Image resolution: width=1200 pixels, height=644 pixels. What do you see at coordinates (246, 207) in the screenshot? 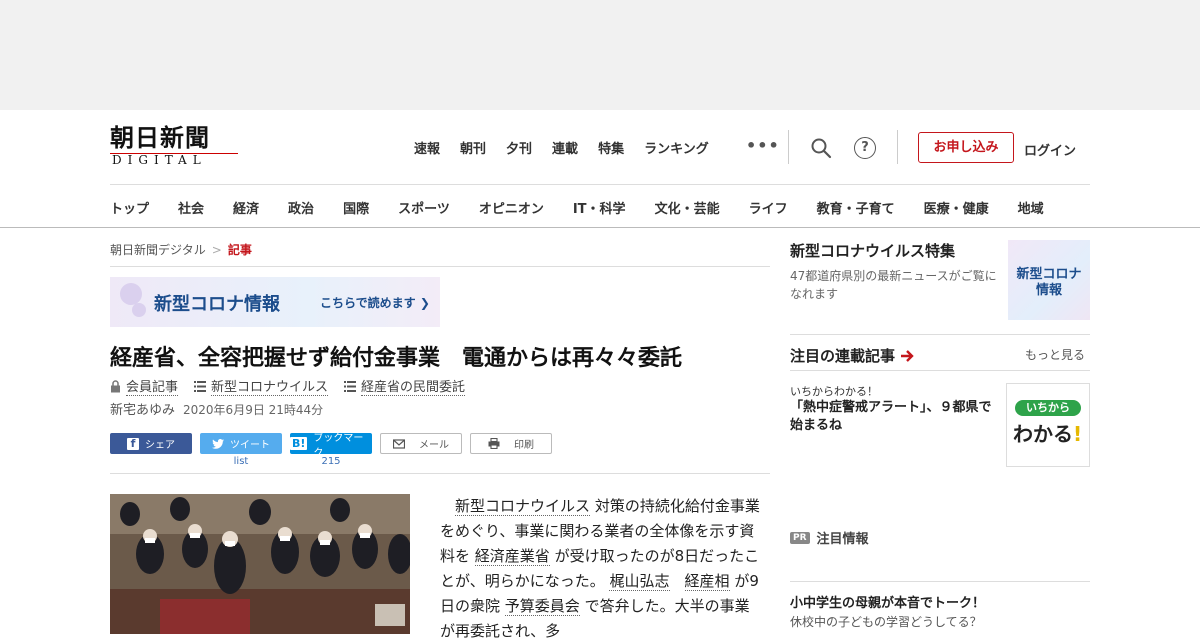
I see `category-economy: 経済` at bounding box center [246, 207].